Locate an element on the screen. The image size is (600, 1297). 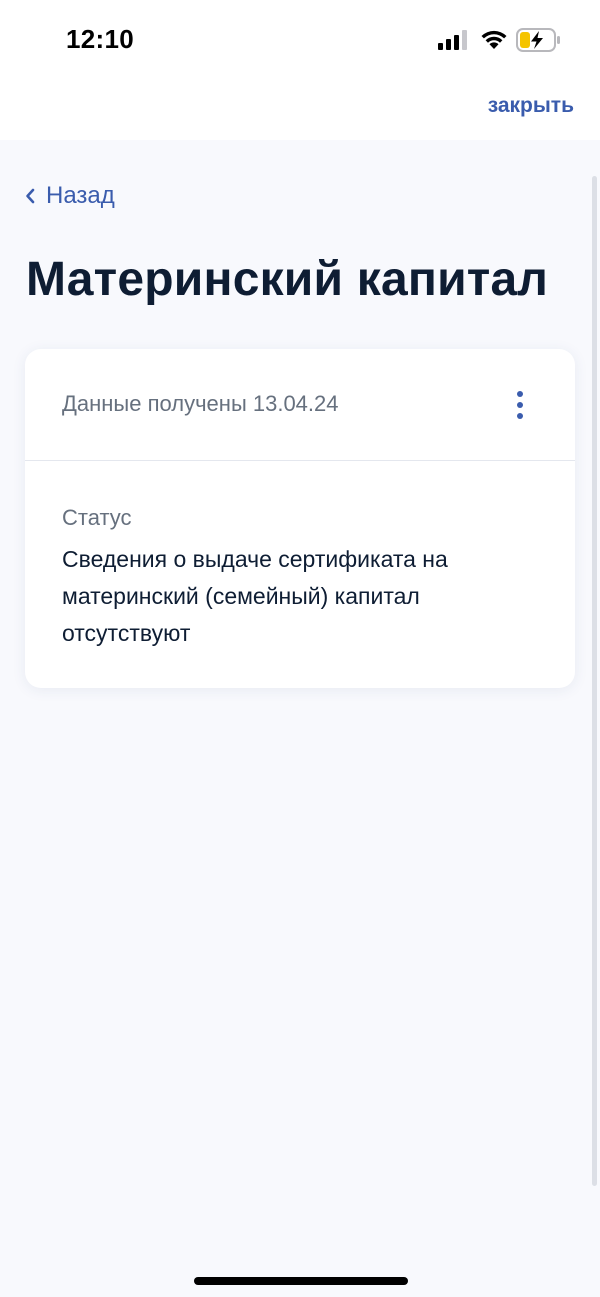
card-header: Данные получены 13.04.24 is located at coordinates (300, 405).